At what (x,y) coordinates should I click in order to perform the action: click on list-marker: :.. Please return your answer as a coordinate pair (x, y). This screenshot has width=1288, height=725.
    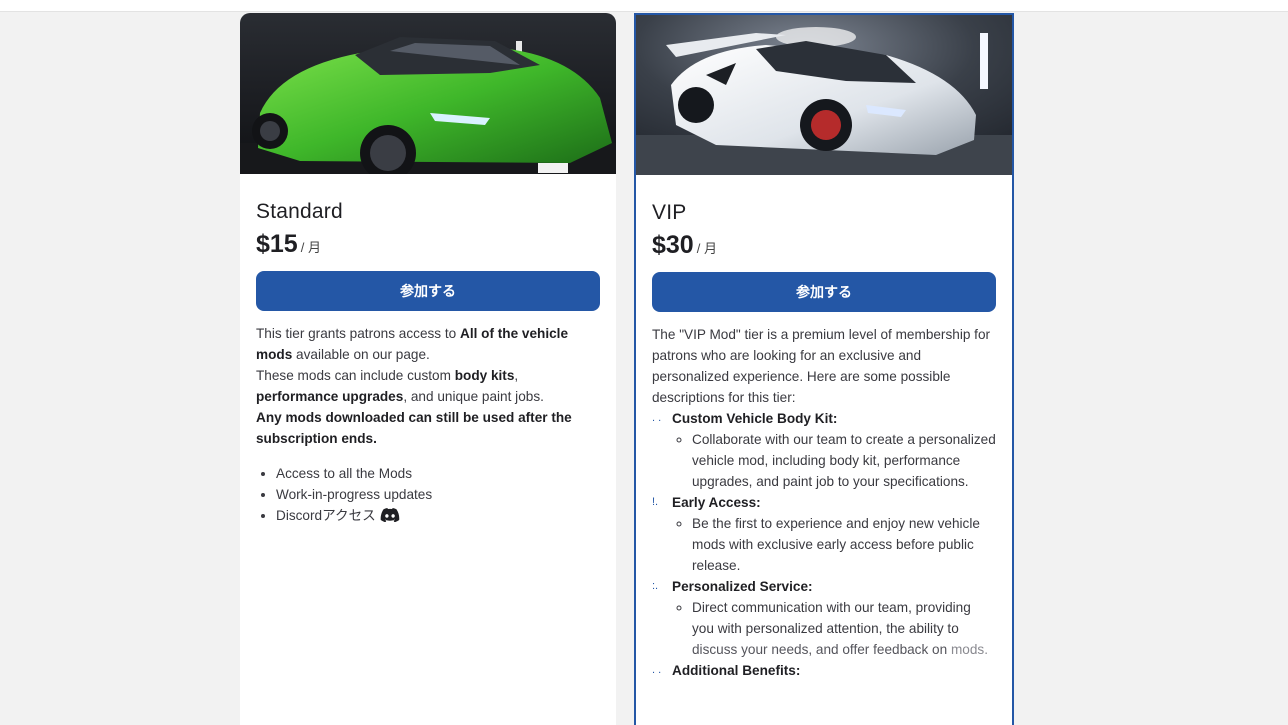
    Looking at the image, I should click on (655, 586).